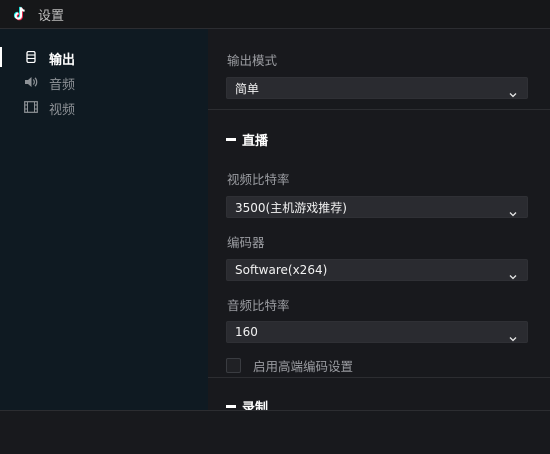 Image resolution: width=550 pixels, height=454 pixels. I want to click on output-mode-value: 简单, so click(247, 88).